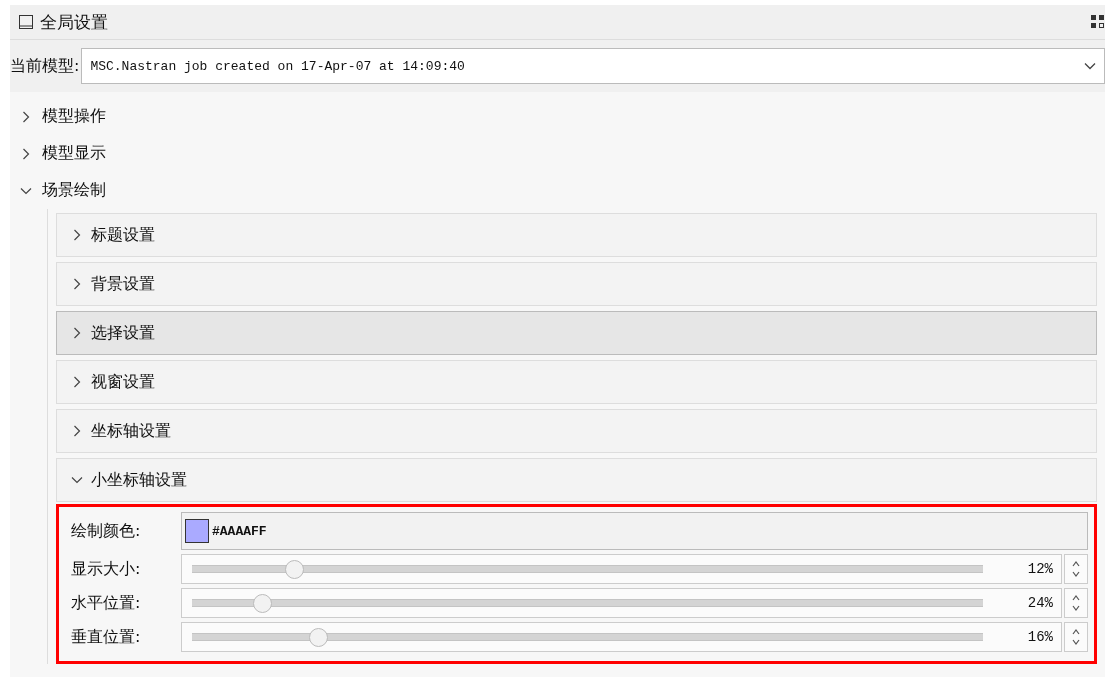 This screenshot has width=1105, height=677. What do you see at coordinates (576, 235) in the screenshot?
I see `section-header: 标题设置` at bounding box center [576, 235].